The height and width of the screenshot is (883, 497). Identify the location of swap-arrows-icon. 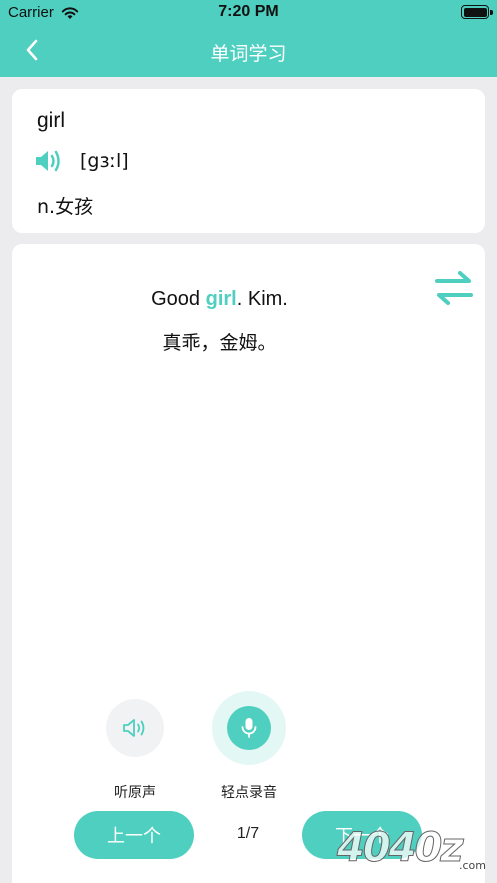
(454, 288).